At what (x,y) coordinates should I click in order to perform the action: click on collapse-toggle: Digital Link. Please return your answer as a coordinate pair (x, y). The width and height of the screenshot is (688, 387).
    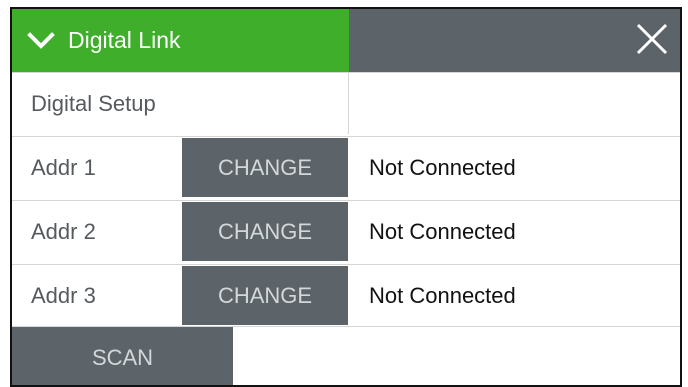
    Looking at the image, I should click on (180, 40).